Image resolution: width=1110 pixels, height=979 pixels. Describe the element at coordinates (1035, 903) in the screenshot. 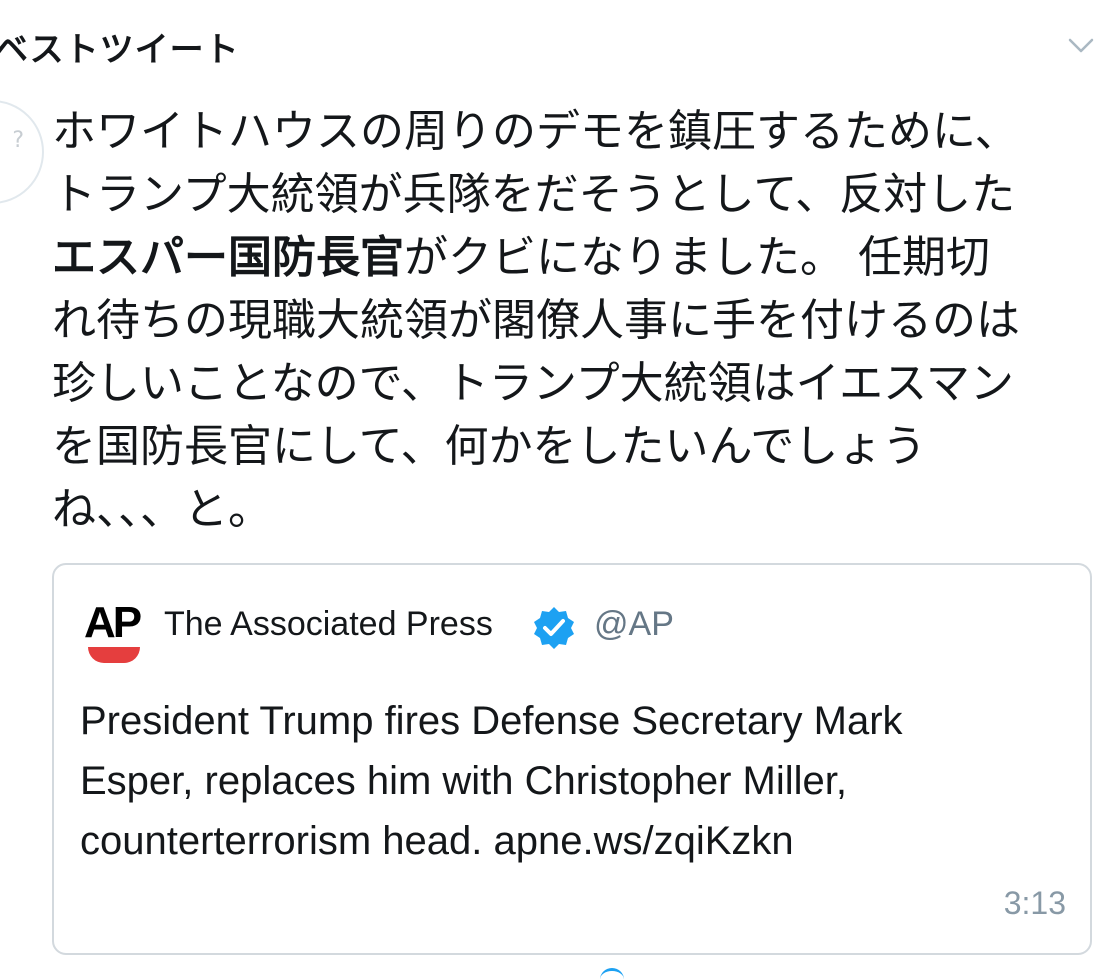

I see `quoted-tweet-timestamp: 3:13` at that location.